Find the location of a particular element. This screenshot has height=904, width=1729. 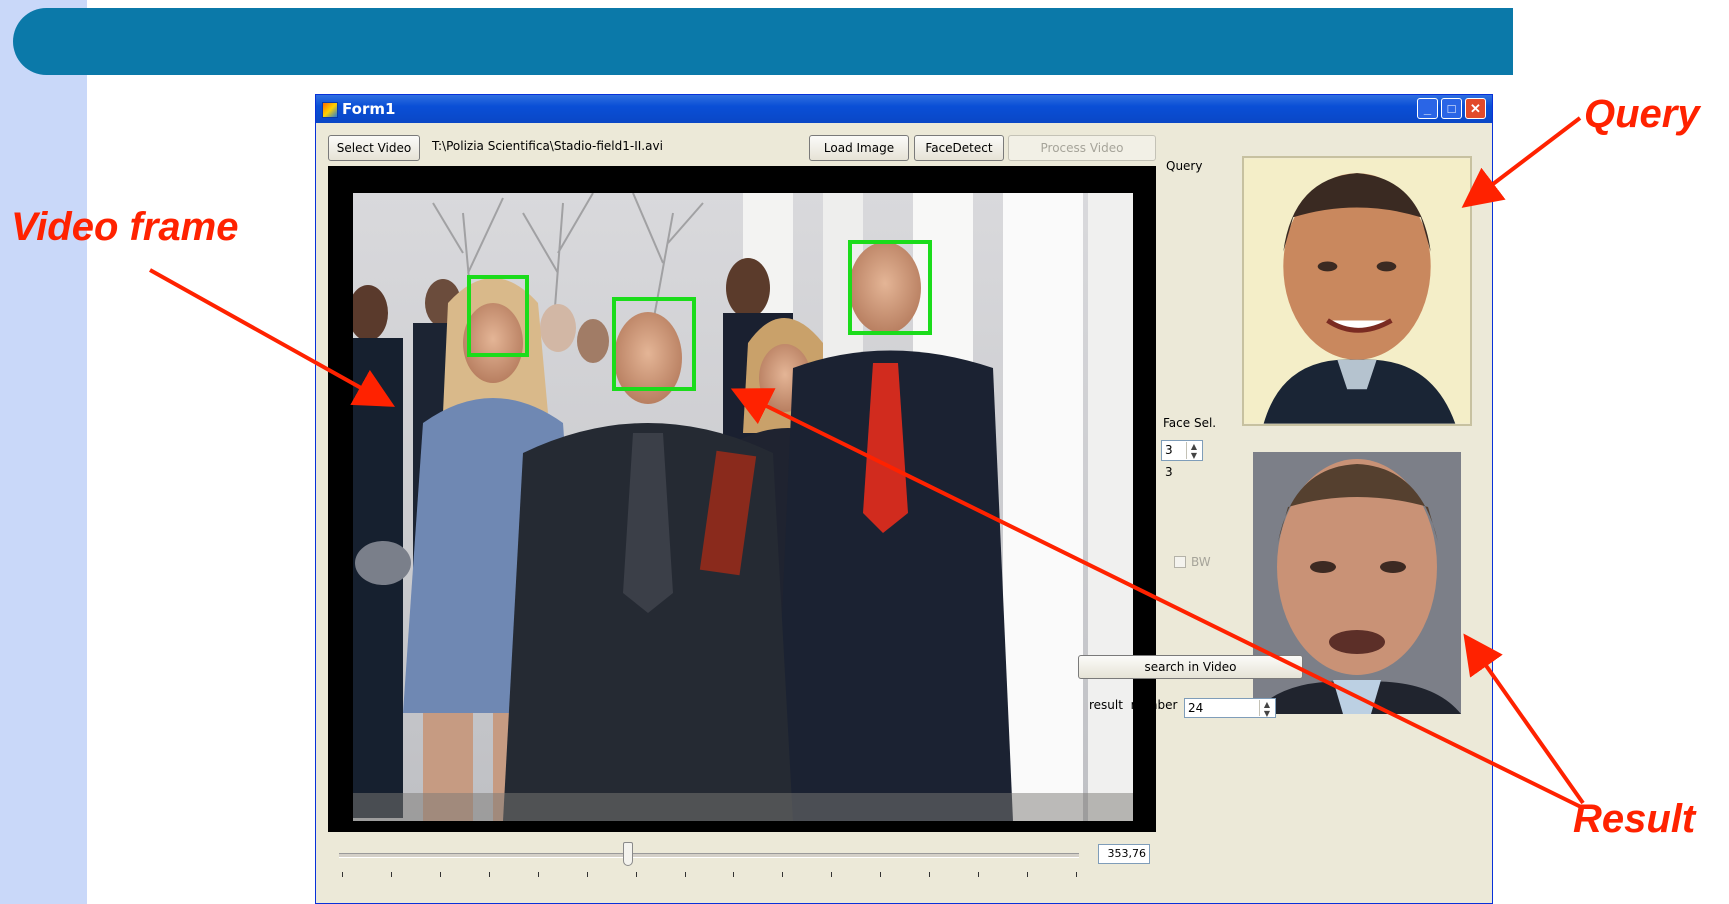

minimize-button: _ is located at coordinates (1427, 108).